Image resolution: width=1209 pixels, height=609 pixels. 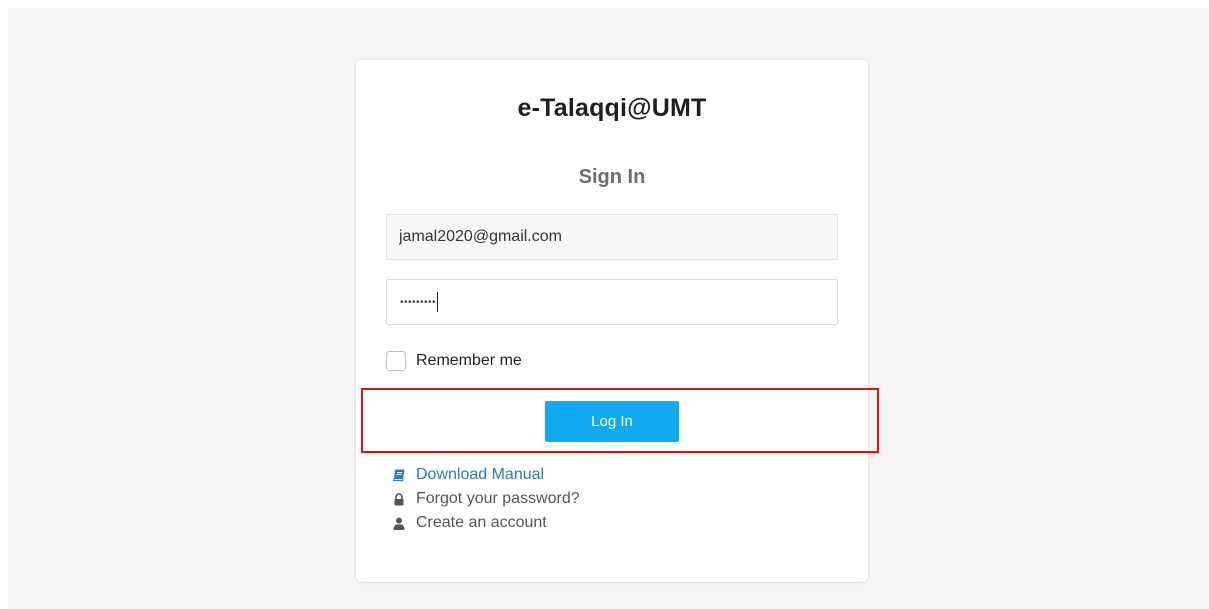 What do you see at coordinates (396, 361) in the screenshot?
I see `remember-me-checkbox` at bounding box center [396, 361].